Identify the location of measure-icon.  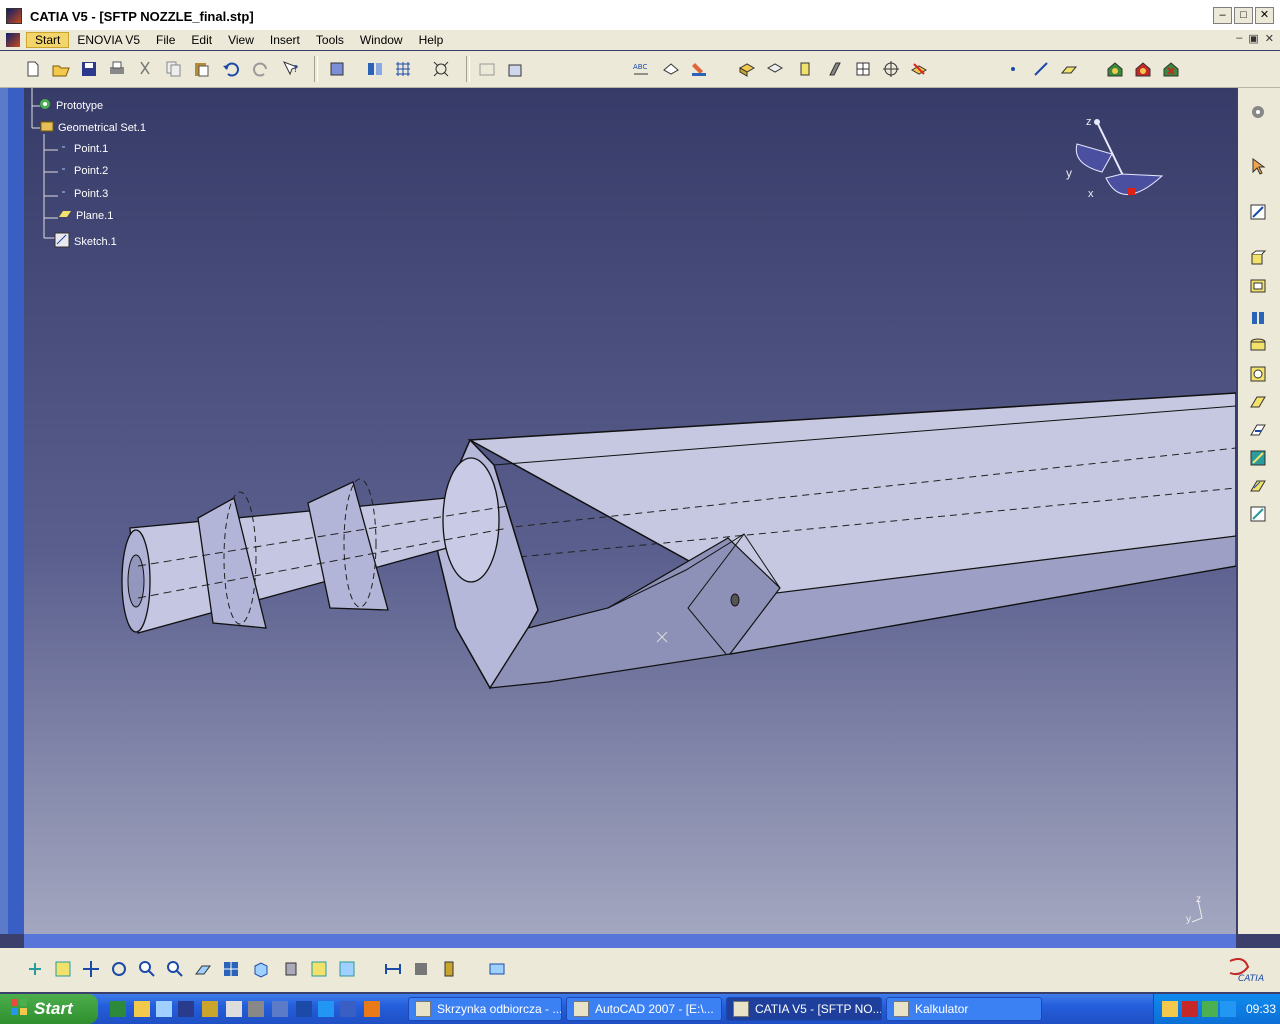
(1115, 69).